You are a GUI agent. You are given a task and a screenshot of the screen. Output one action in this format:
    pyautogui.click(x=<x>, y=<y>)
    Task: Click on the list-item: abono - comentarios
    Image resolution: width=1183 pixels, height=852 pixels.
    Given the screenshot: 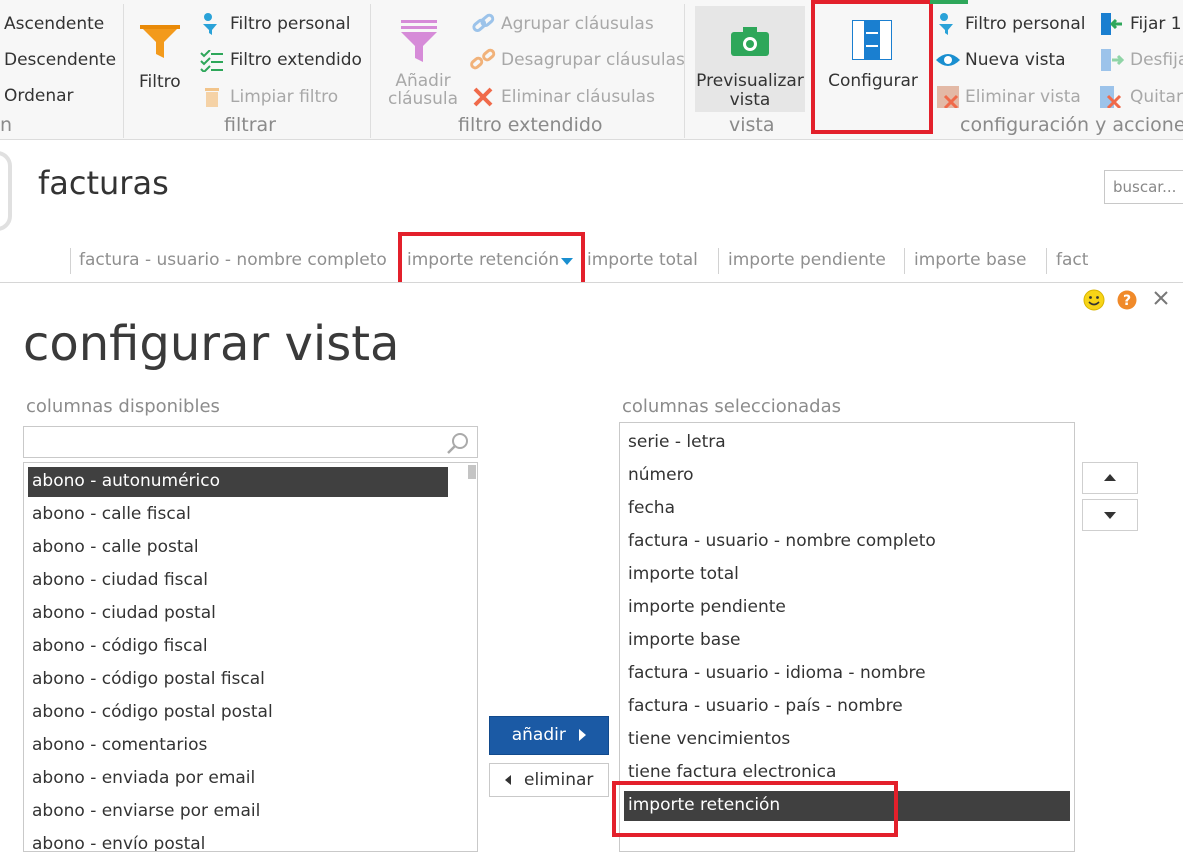 What is the action you would take?
    pyautogui.click(x=119, y=746)
    